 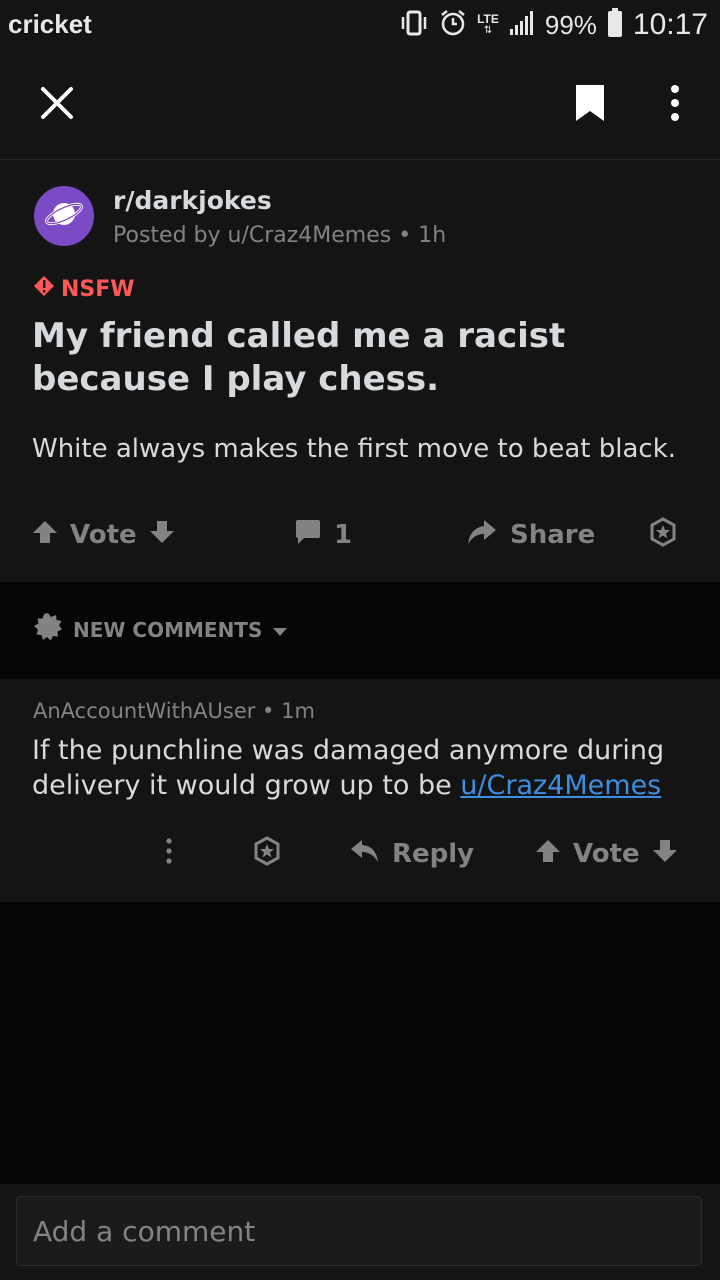 I want to click on lte-icon: LTE ⇅, so click(x=488, y=24).